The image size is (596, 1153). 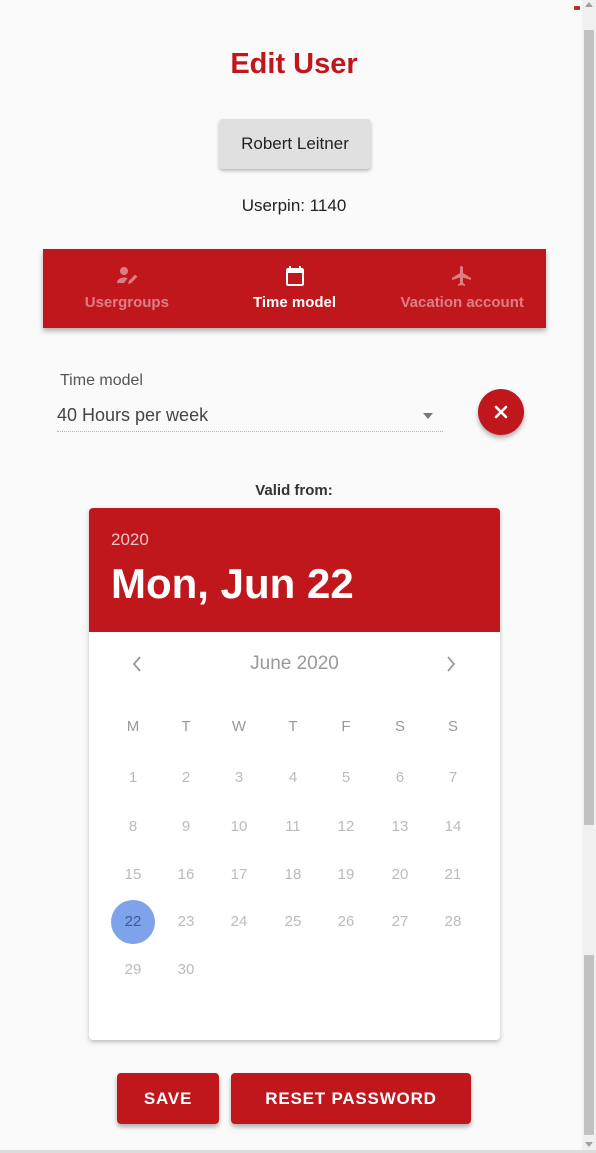 What do you see at coordinates (239, 922) in the screenshot?
I see `calendar-day: 24` at bounding box center [239, 922].